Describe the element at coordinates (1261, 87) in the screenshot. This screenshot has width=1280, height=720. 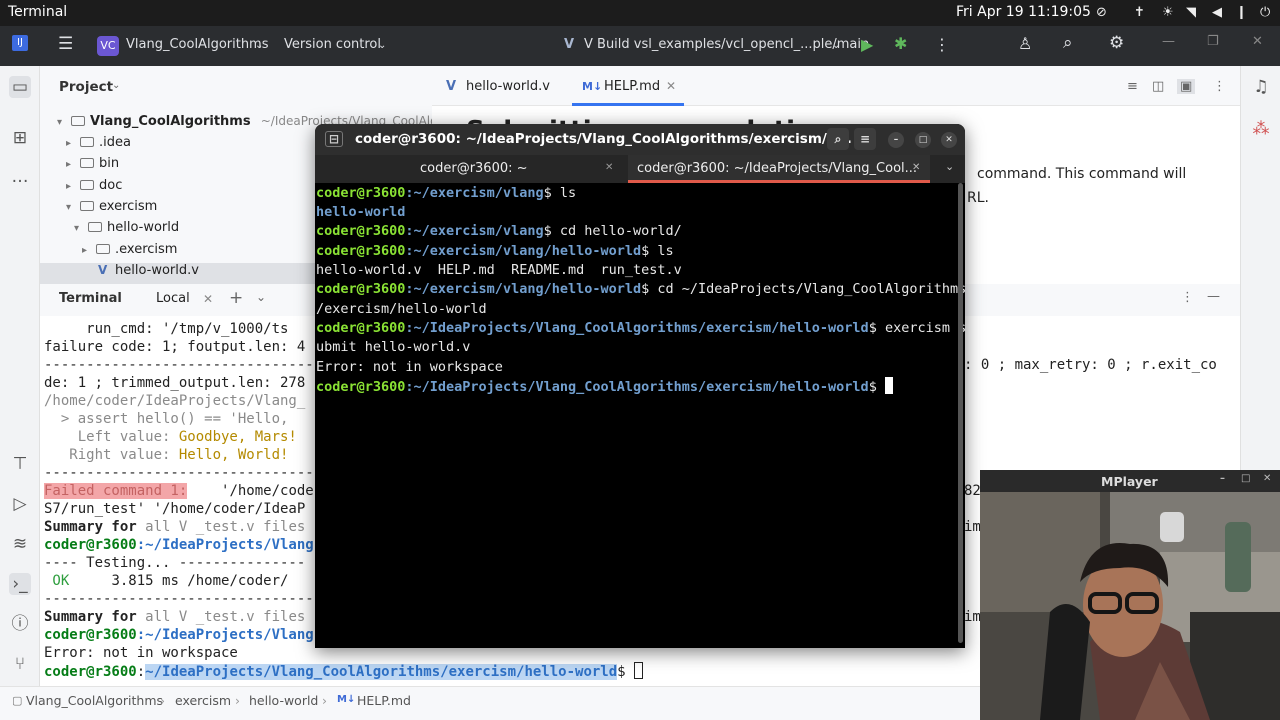
I see `notifications-bell-icon: ♫` at that location.